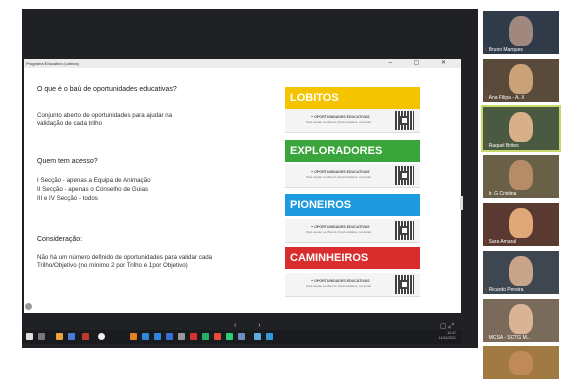  Describe the element at coordinates (52, 63) in the screenshot. I see `shared-window-title: Programa Educativo (Lobitos)` at that location.